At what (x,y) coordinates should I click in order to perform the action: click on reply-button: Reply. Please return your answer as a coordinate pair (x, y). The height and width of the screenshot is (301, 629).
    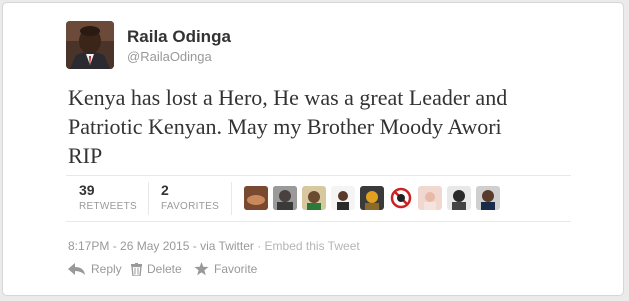
    Looking at the image, I should click on (95, 269).